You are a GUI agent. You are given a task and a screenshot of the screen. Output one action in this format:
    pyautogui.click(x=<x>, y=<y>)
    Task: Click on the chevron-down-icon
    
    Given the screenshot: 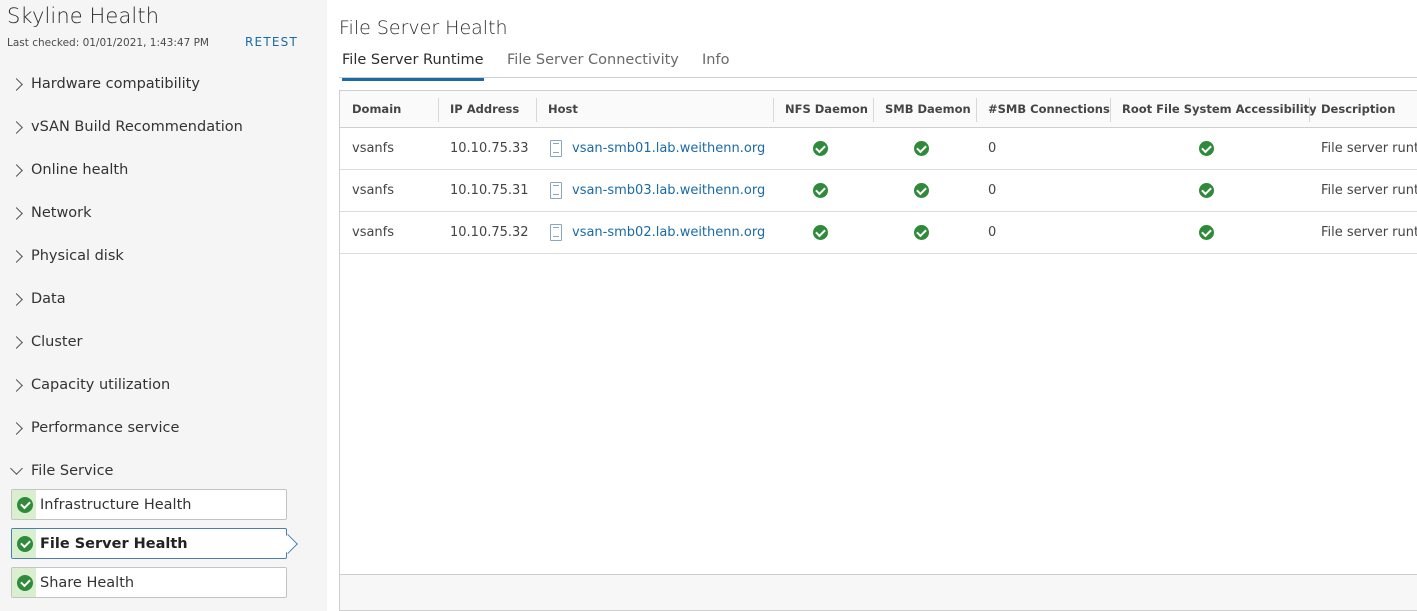 What is the action you would take?
    pyautogui.click(x=16, y=468)
    